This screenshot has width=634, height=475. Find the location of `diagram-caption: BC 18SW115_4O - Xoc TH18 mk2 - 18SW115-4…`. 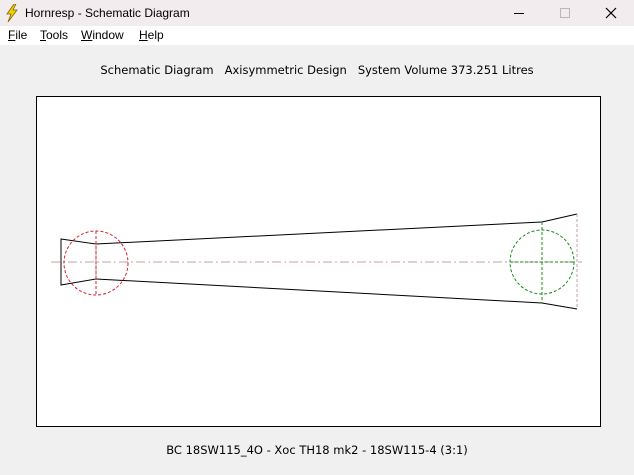

diagram-caption: BC 18SW115_4O - Xoc TH18 mk2 - 18SW115-4… is located at coordinates (317, 450).